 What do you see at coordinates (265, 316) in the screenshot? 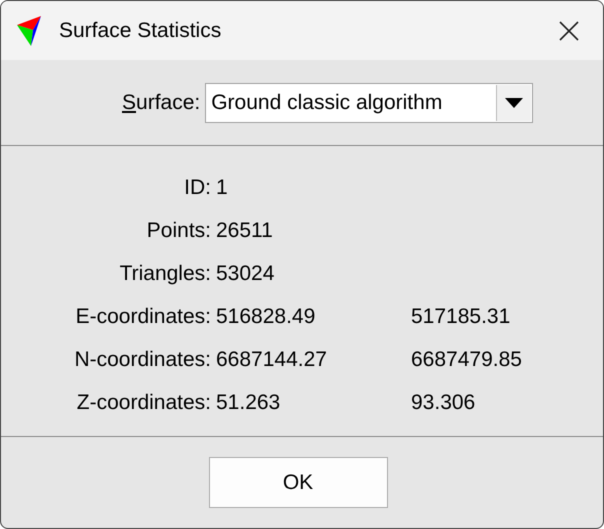
I see `stat-value: 516828.49` at bounding box center [265, 316].